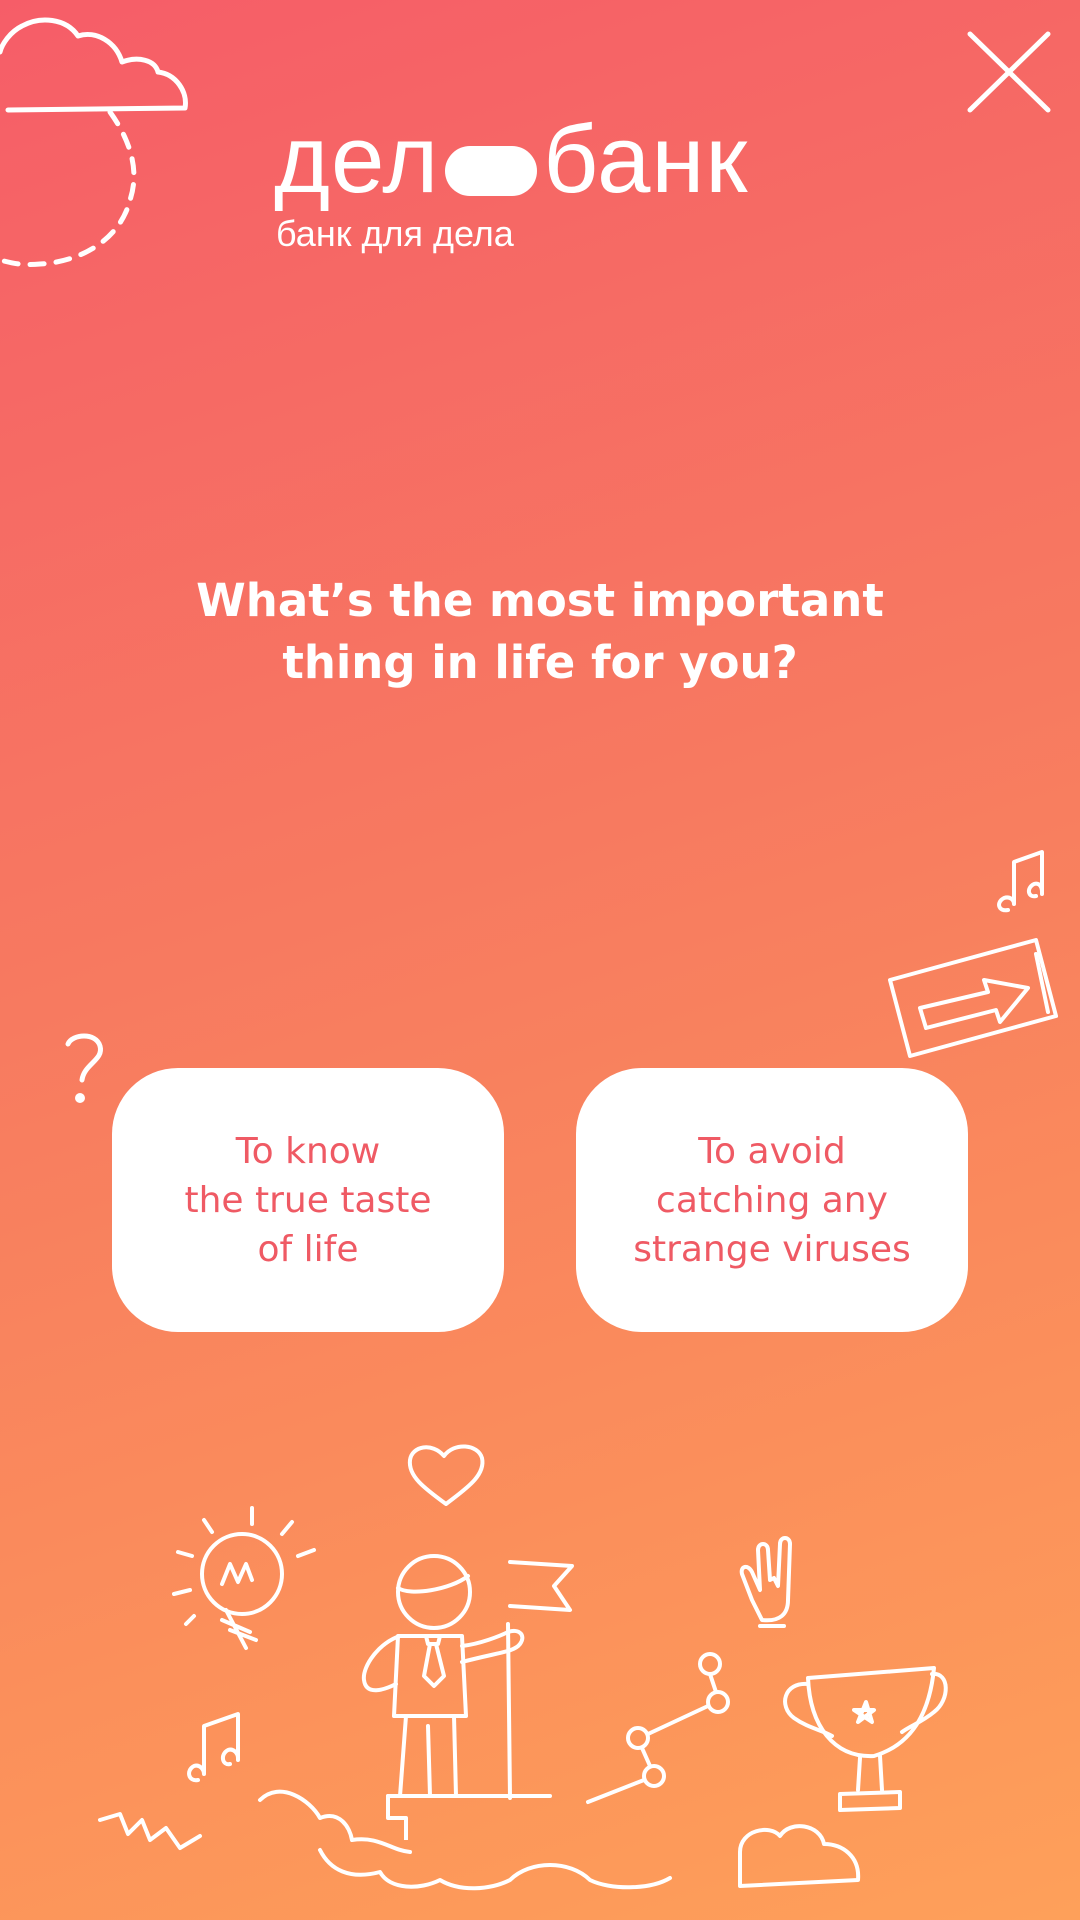 The height and width of the screenshot is (1920, 1080). Describe the element at coordinates (479, 1840) in the screenshot. I see `clouds-ground-icon` at that location.